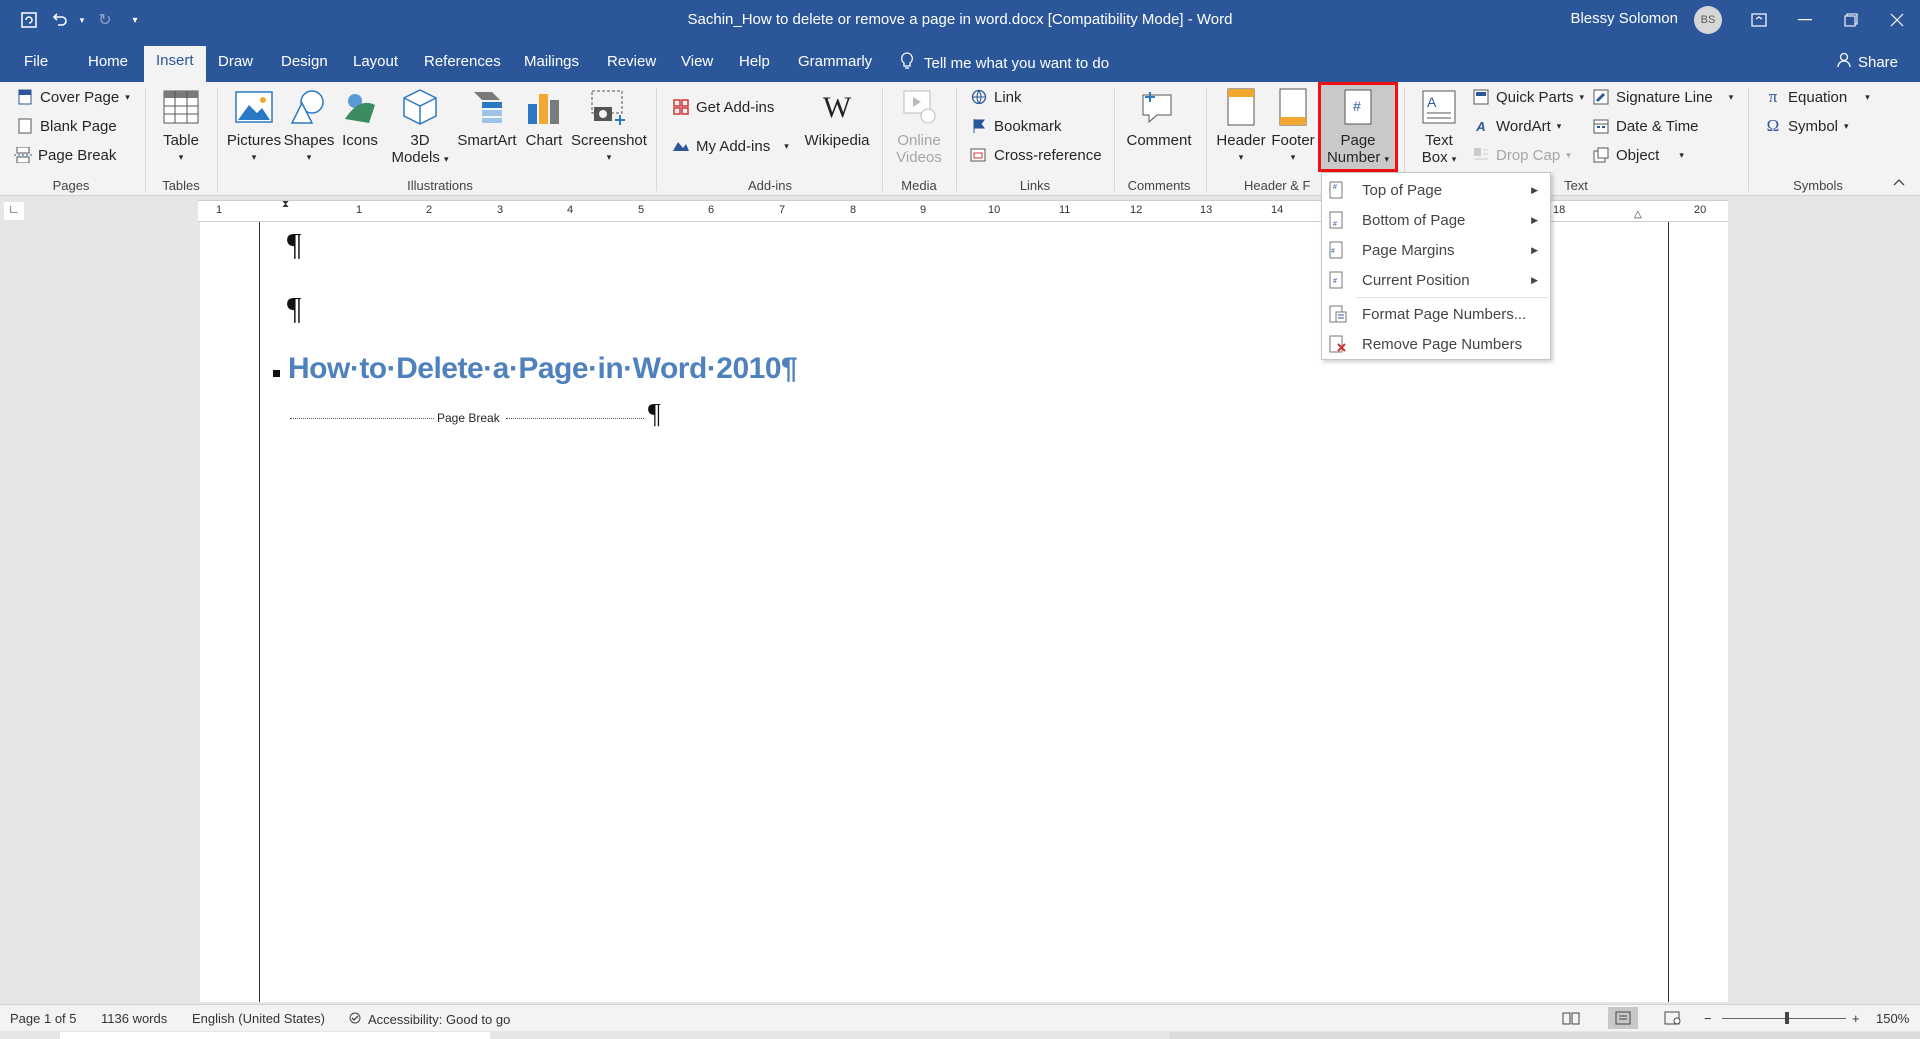 The height and width of the screenshot is (1039, 1920). What do you see at coordinates (134, 1018) in the screenshot?
I see `word-count: 1136 words` at bounding box center [134, 1018].